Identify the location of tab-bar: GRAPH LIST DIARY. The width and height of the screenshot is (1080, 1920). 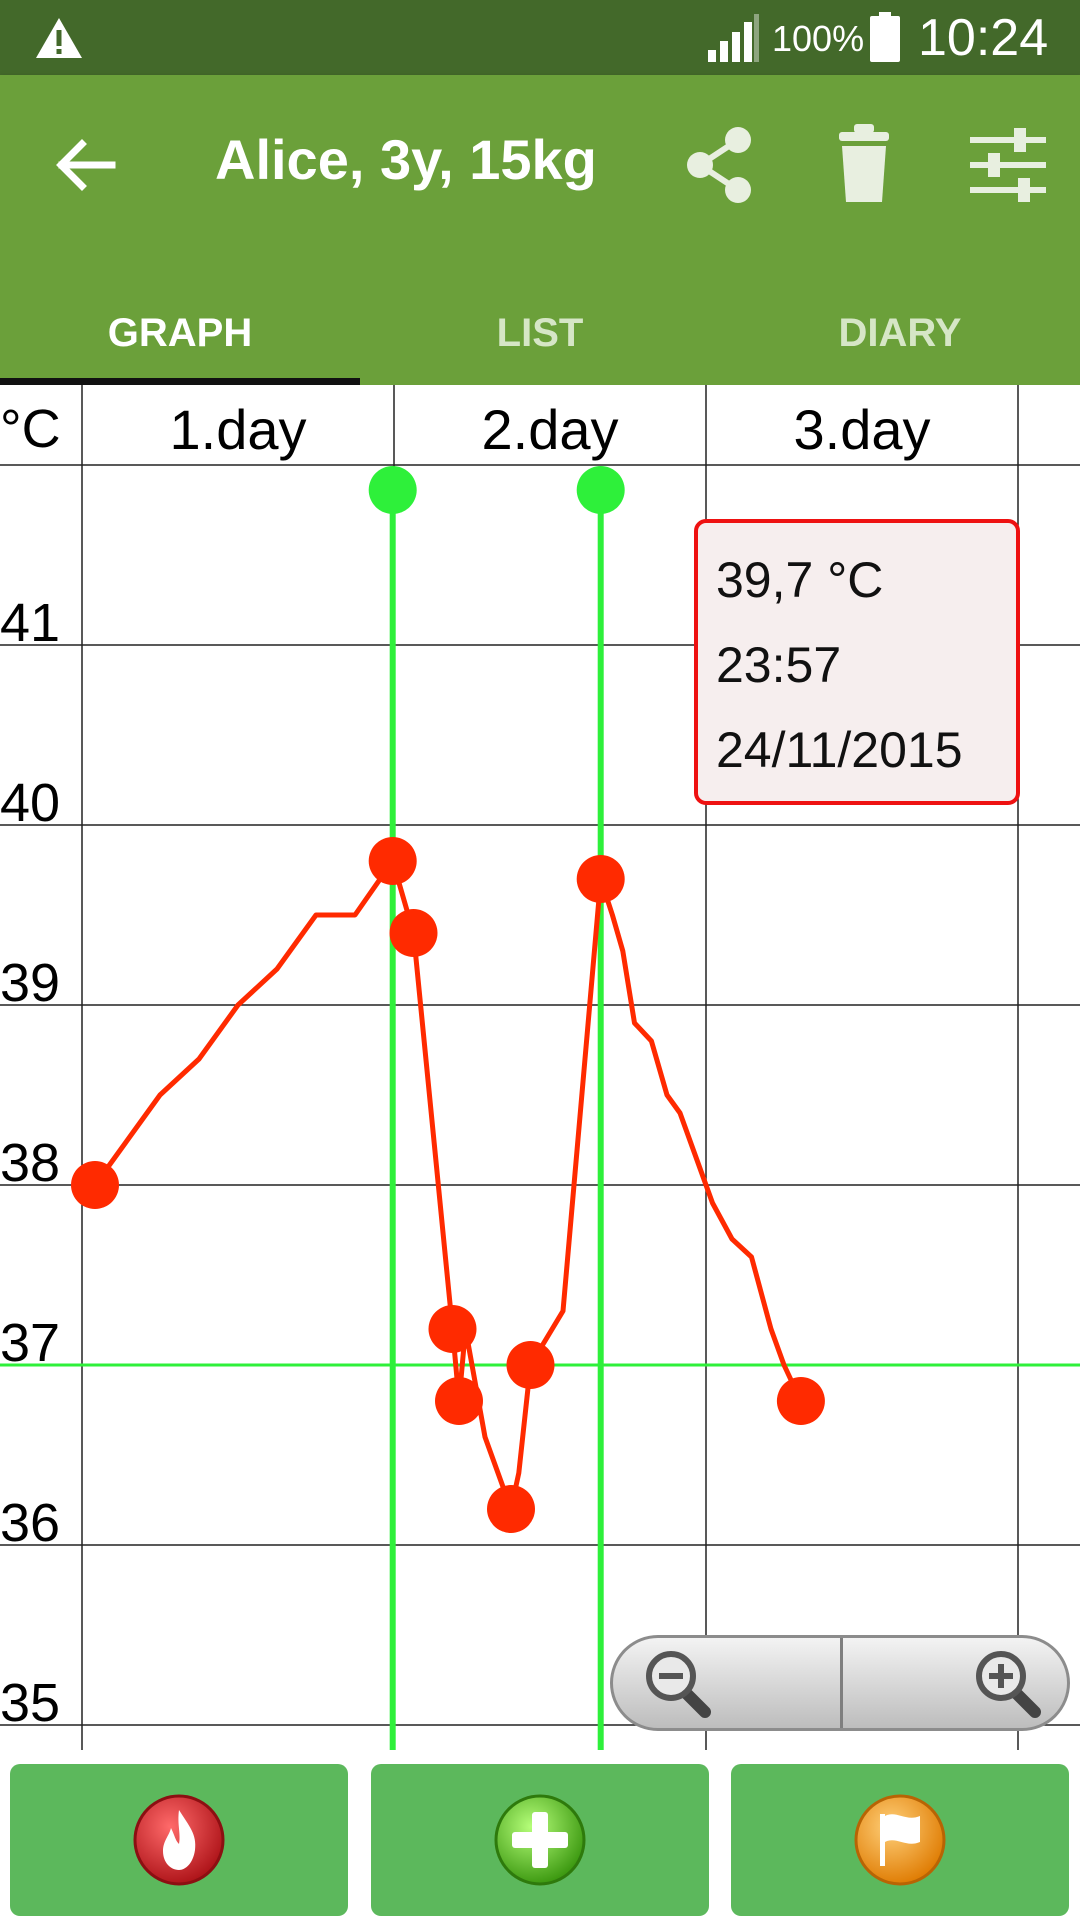
(540, 330).